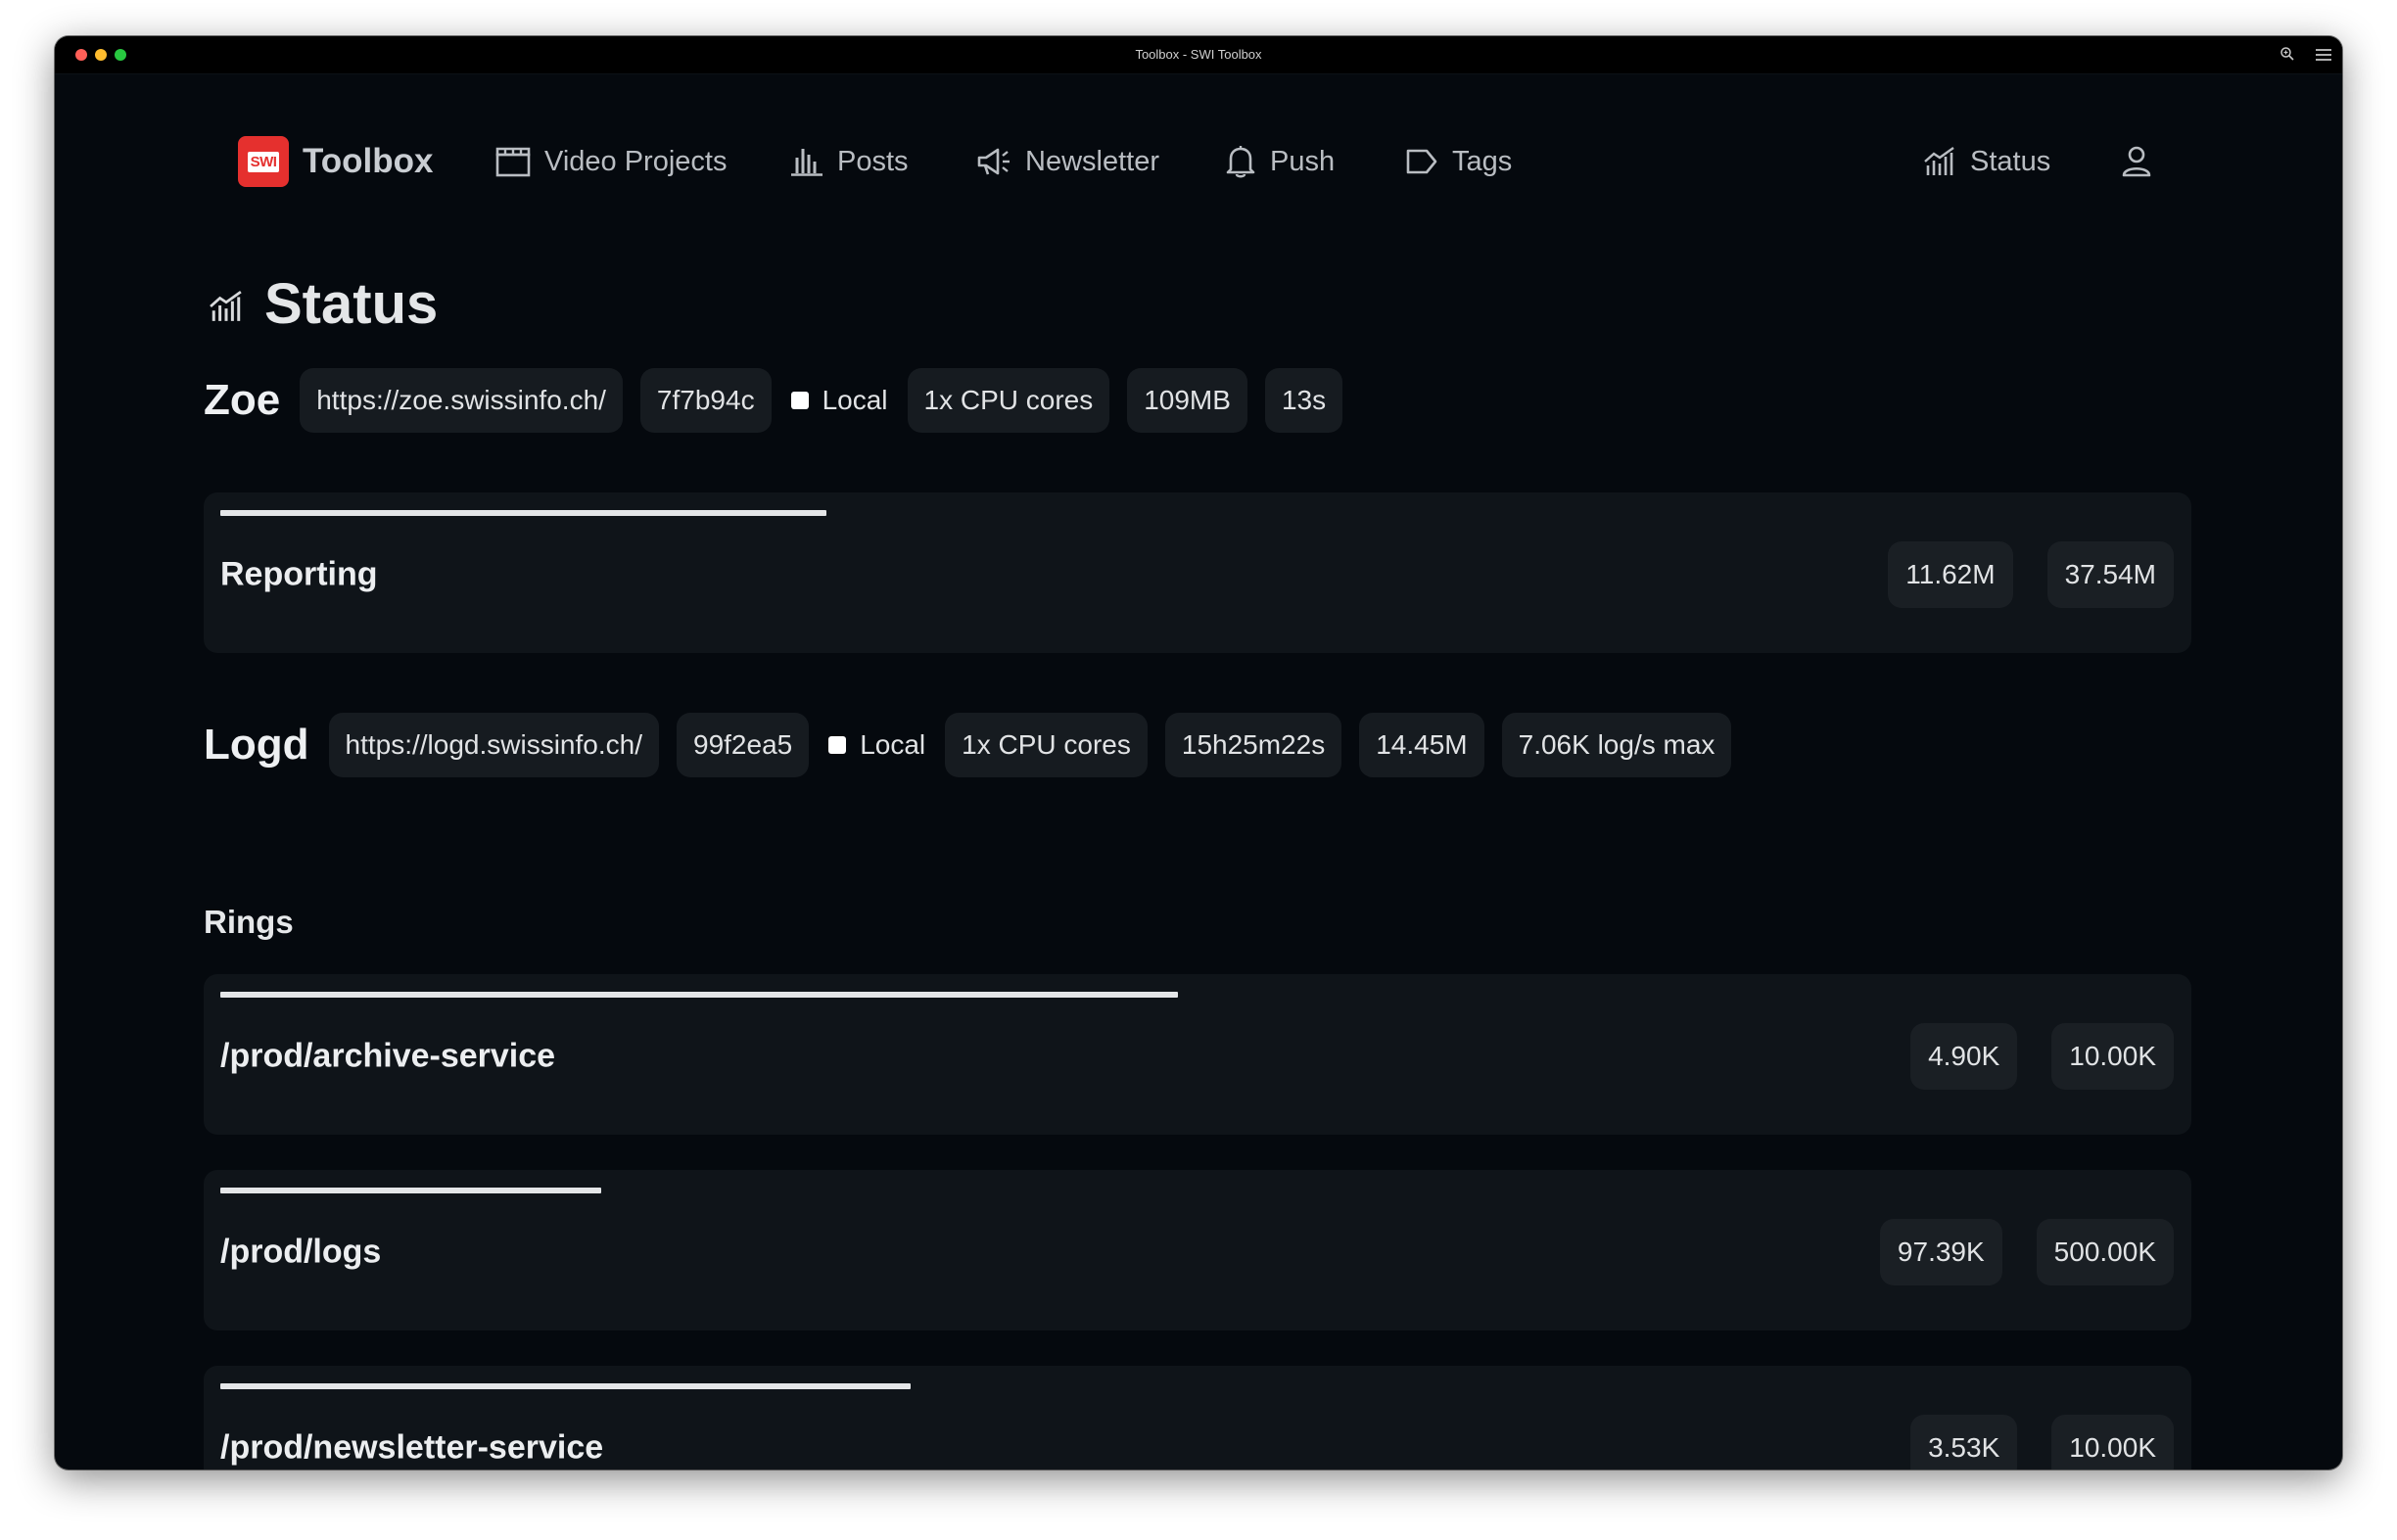 This screenshot has height=1540, width=2397. What do you see at coordinates (2042, 1442) in the screenshot?
I see `card-values: 3.53K 10.00K` at bounding box center [2042, 1442].